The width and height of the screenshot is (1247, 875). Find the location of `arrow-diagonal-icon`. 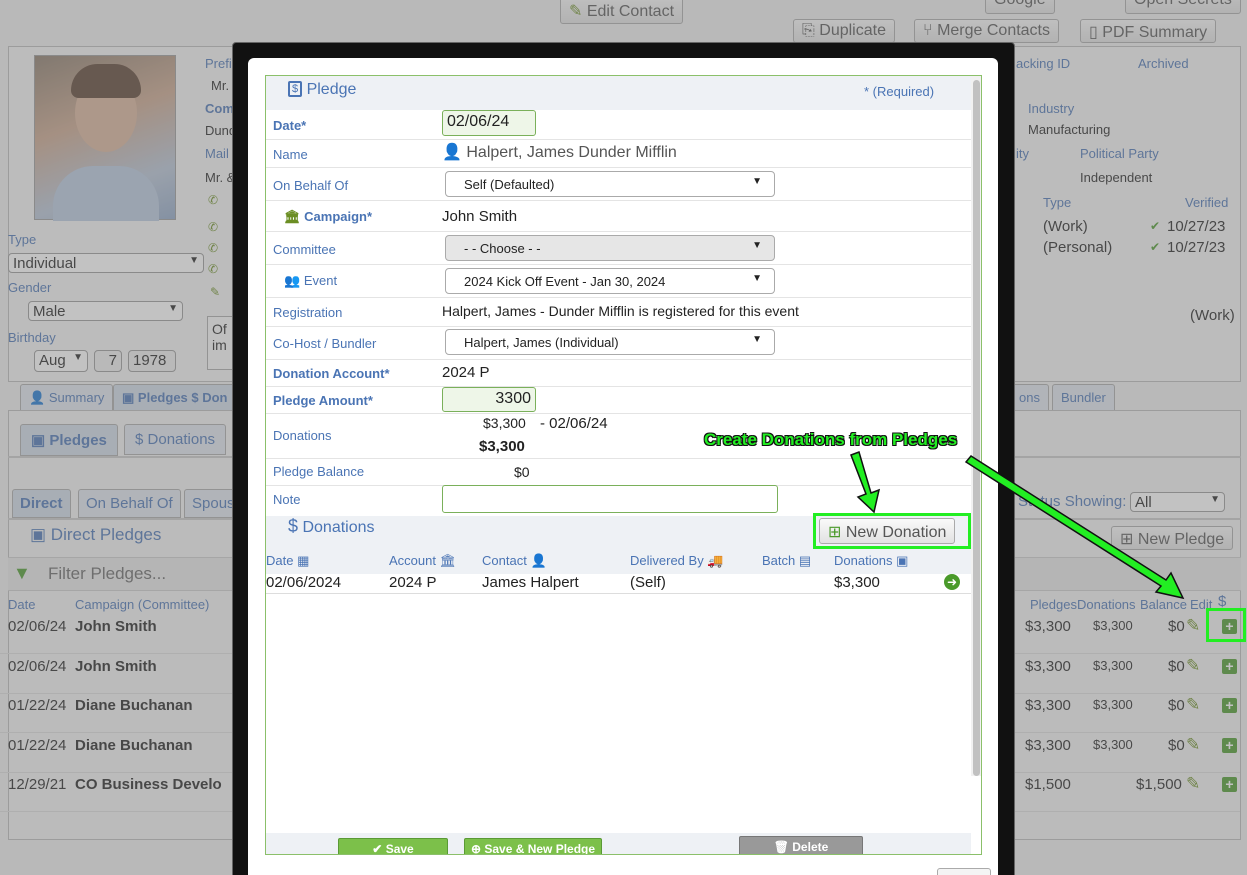

arrow-diagonal-icon is located at coordinates (1074, 527).